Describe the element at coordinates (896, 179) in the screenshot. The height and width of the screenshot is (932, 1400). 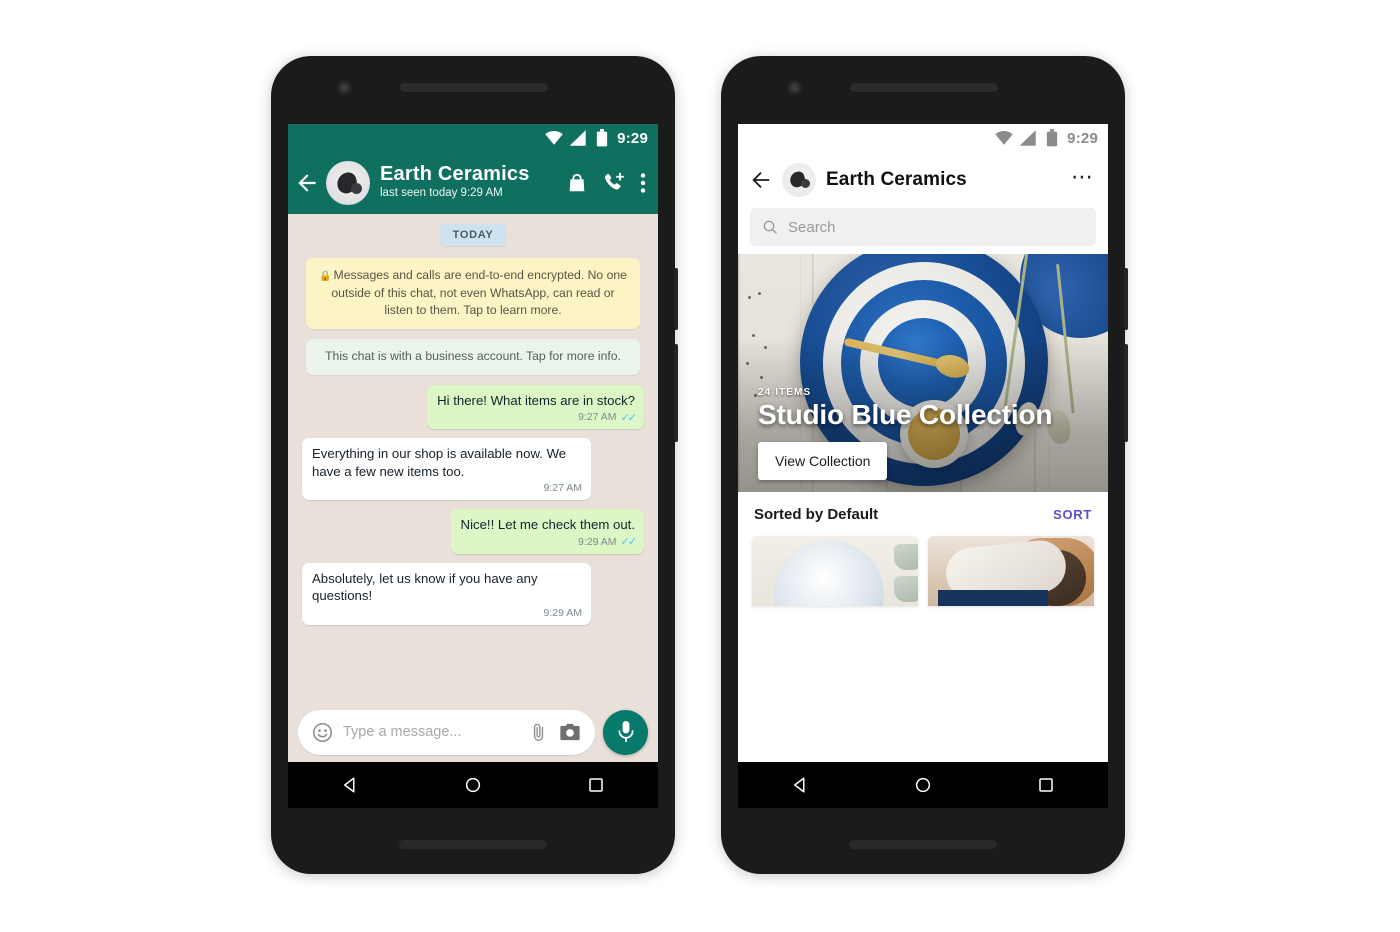
I see `page-title: Earth Ceramics` at that location.